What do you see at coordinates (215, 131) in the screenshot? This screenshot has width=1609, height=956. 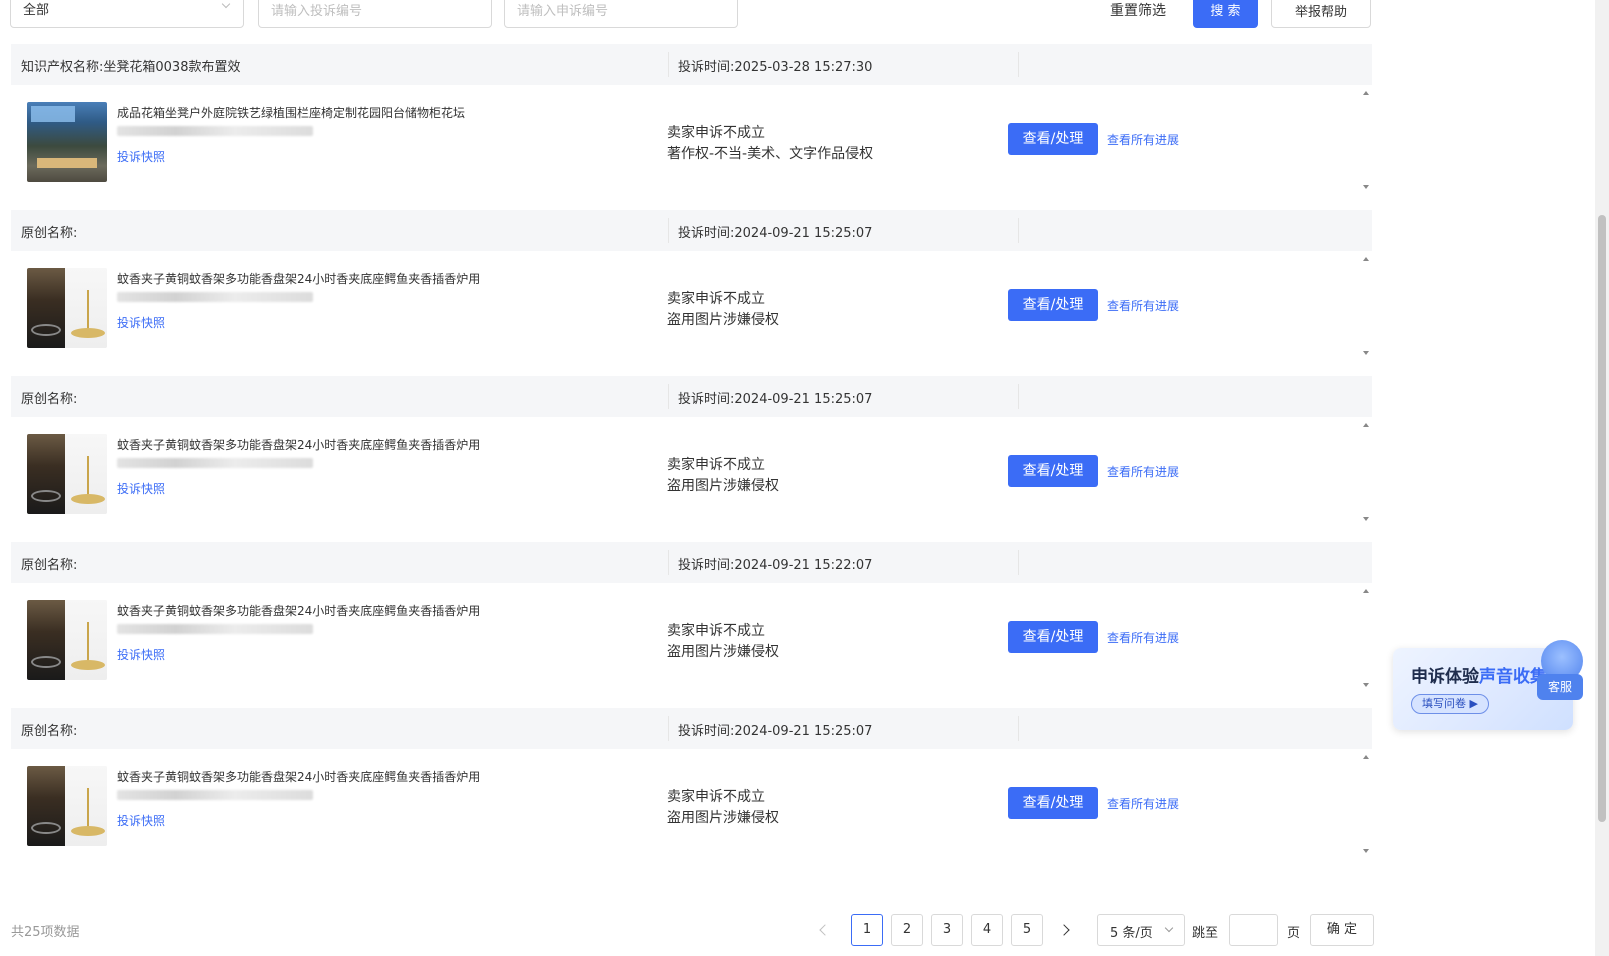 I see `blurred-product-info` at bounding box center [215, 131].